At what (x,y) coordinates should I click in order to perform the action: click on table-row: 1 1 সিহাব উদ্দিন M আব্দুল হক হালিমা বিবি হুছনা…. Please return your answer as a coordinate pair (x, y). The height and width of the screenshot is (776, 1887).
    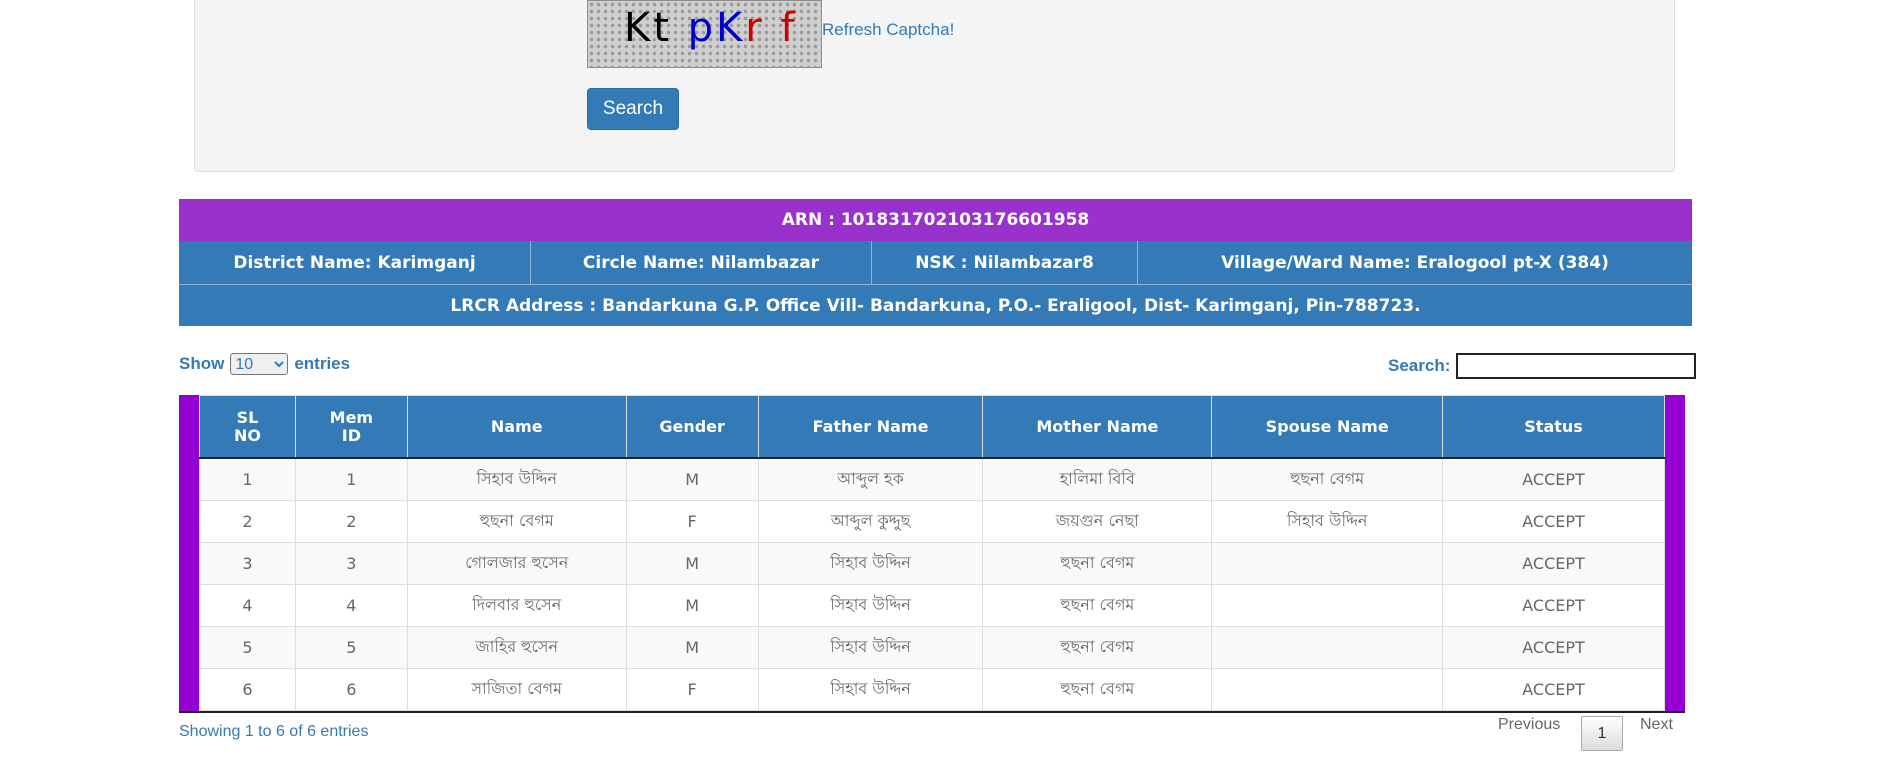
    Looking at the image, I should click on (932, 479).